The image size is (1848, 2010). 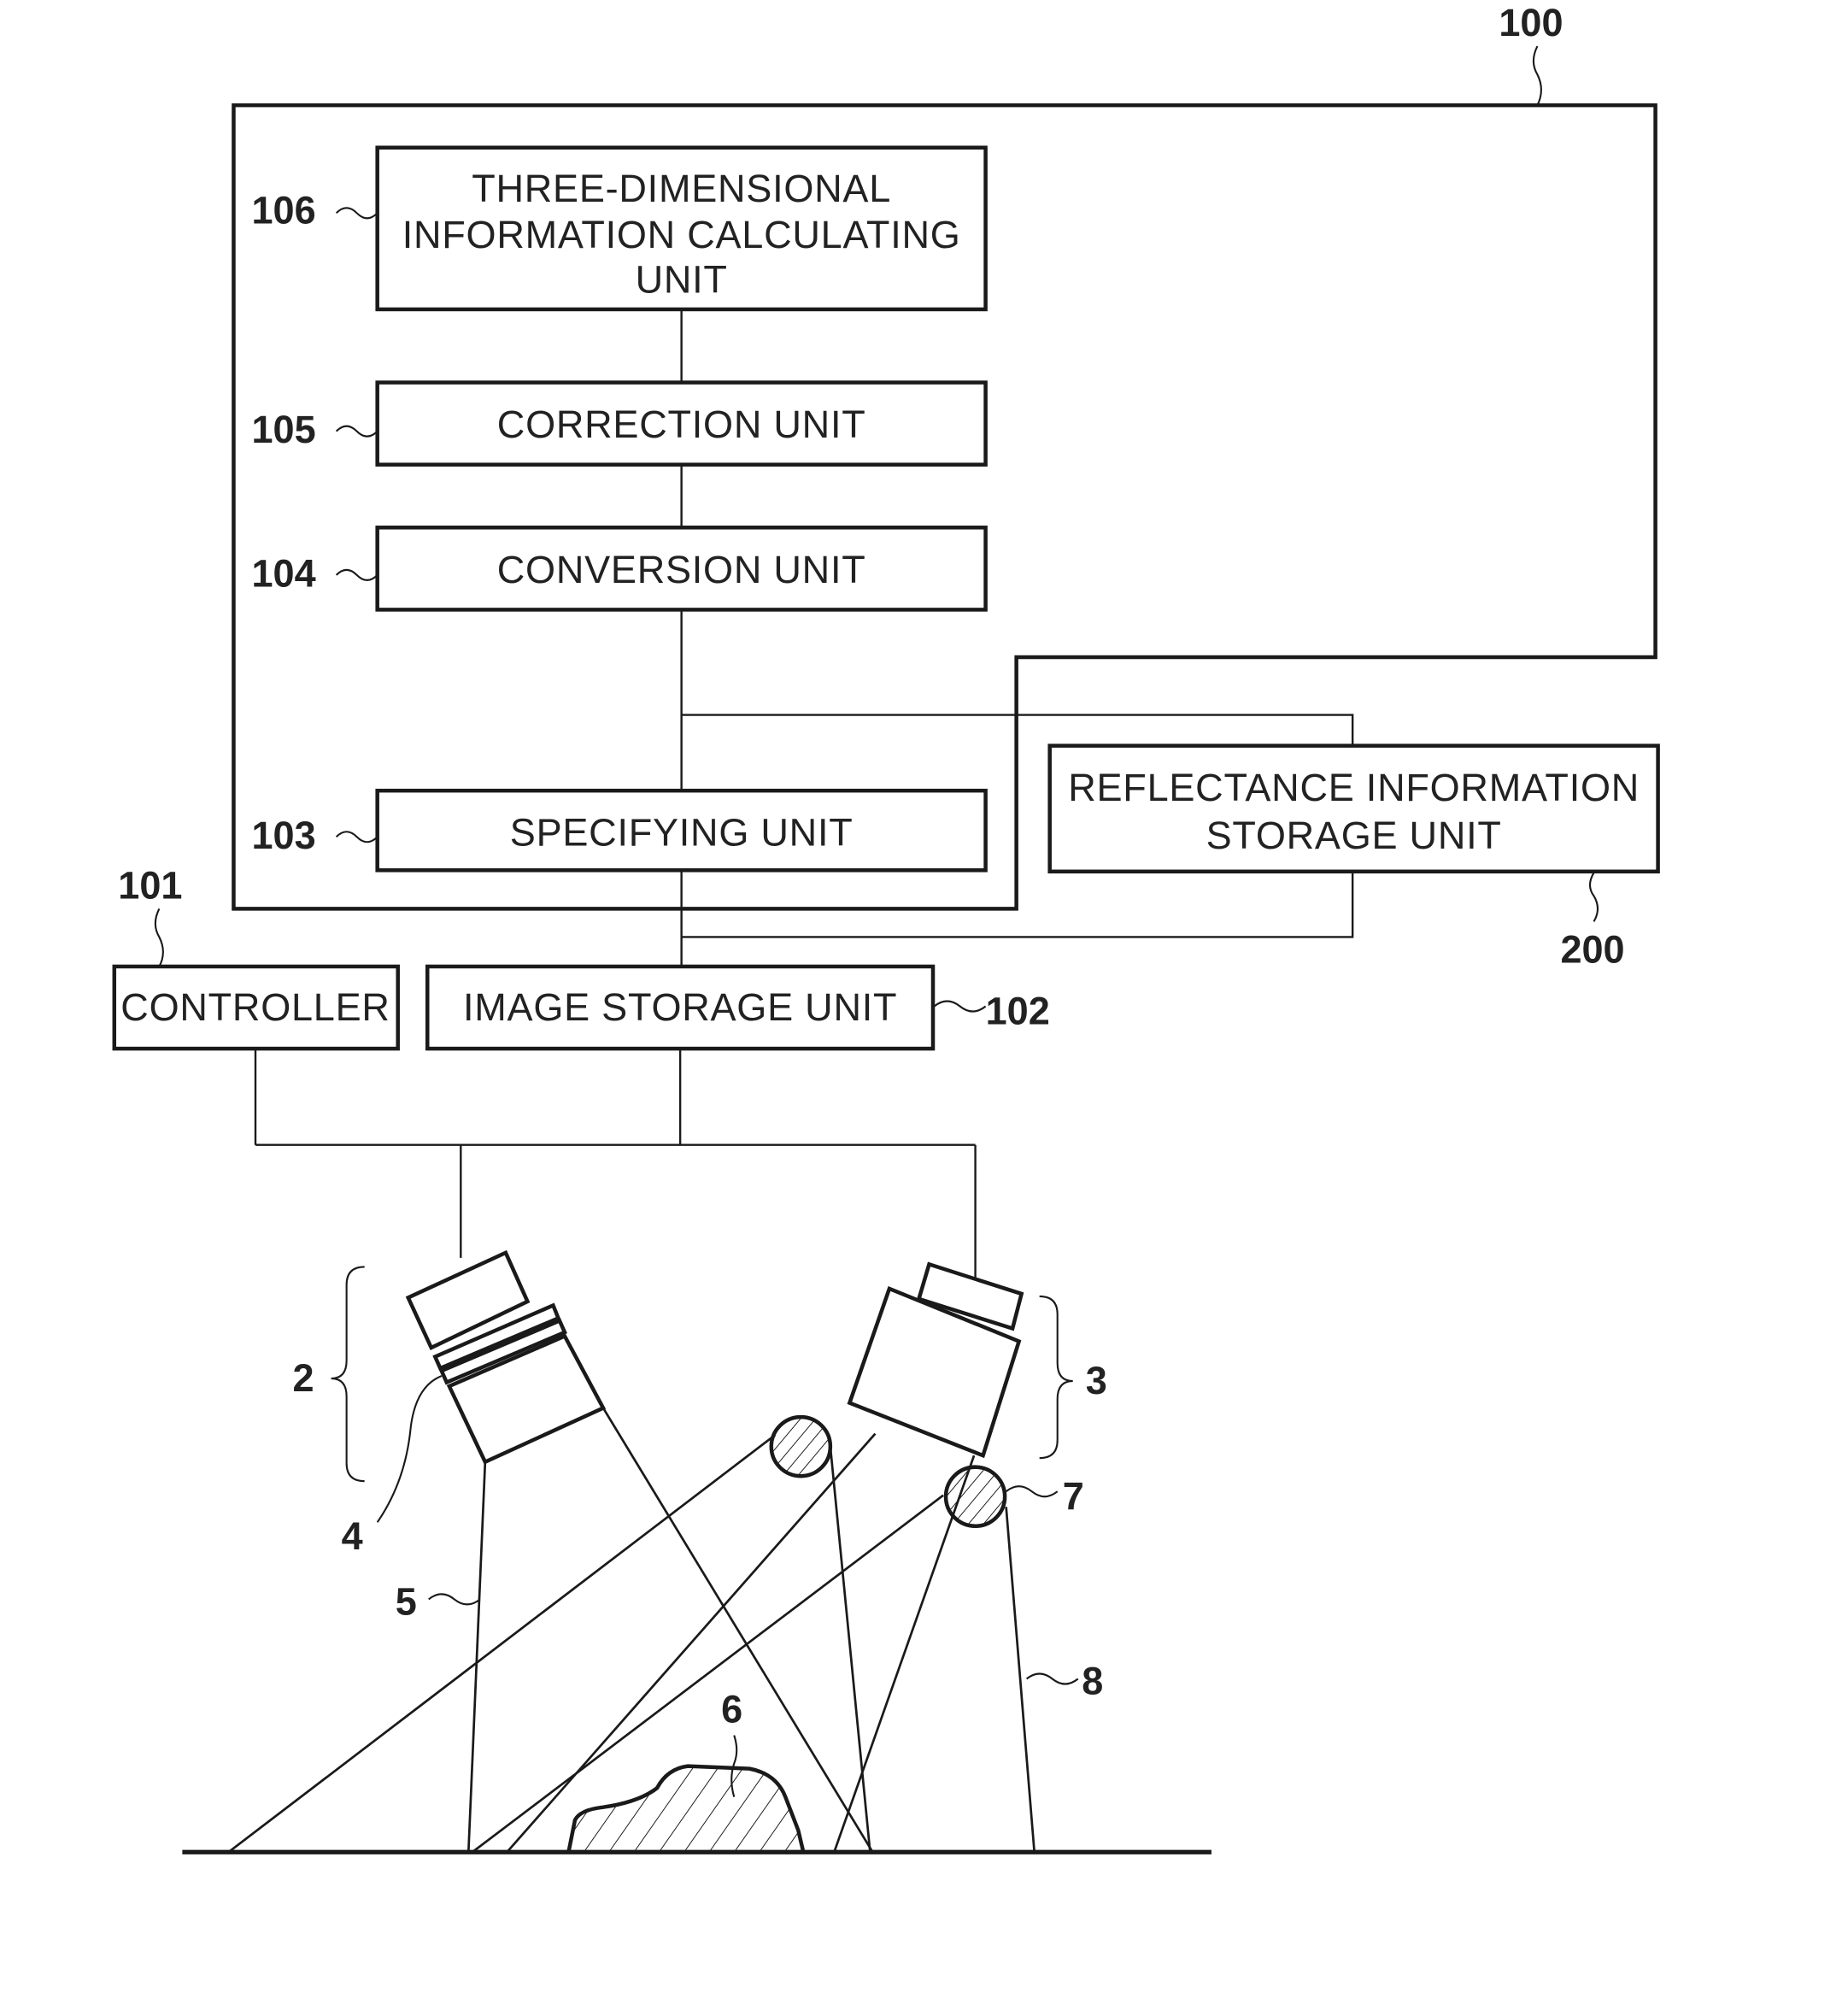 I want to click on ref-2: 2, so click(x=303, y=1378).